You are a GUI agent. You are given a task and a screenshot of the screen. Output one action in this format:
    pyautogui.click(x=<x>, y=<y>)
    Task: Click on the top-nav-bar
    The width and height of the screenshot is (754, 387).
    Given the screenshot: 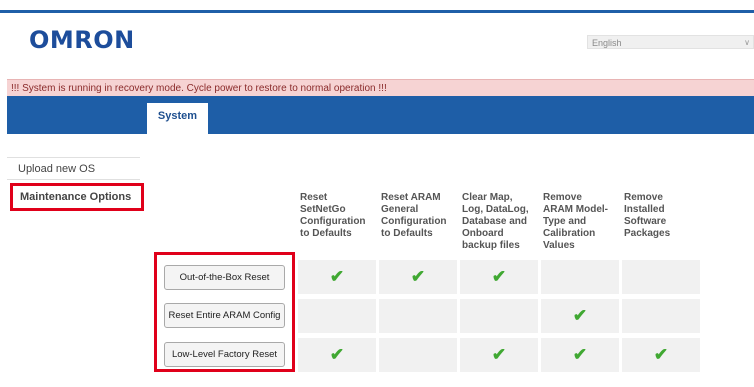 What is the action you would take?
    pyautogui.click(x=380, y=115)
    